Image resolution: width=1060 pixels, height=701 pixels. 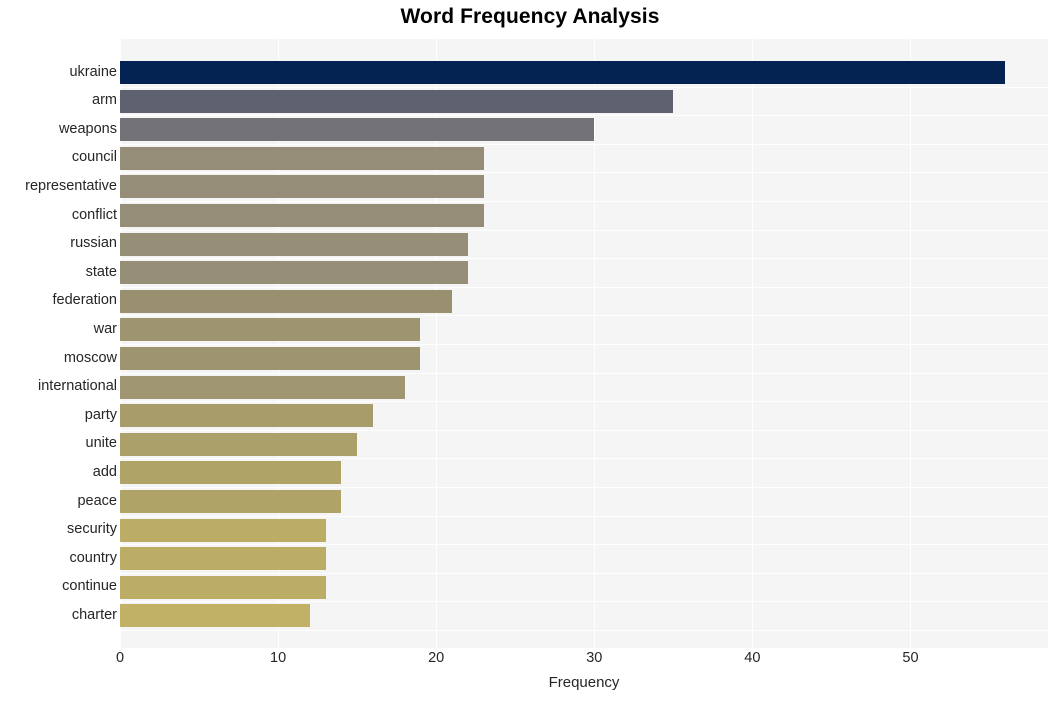 I want to click on y-tick-label-federation: federation, so click(x=85, y=300).